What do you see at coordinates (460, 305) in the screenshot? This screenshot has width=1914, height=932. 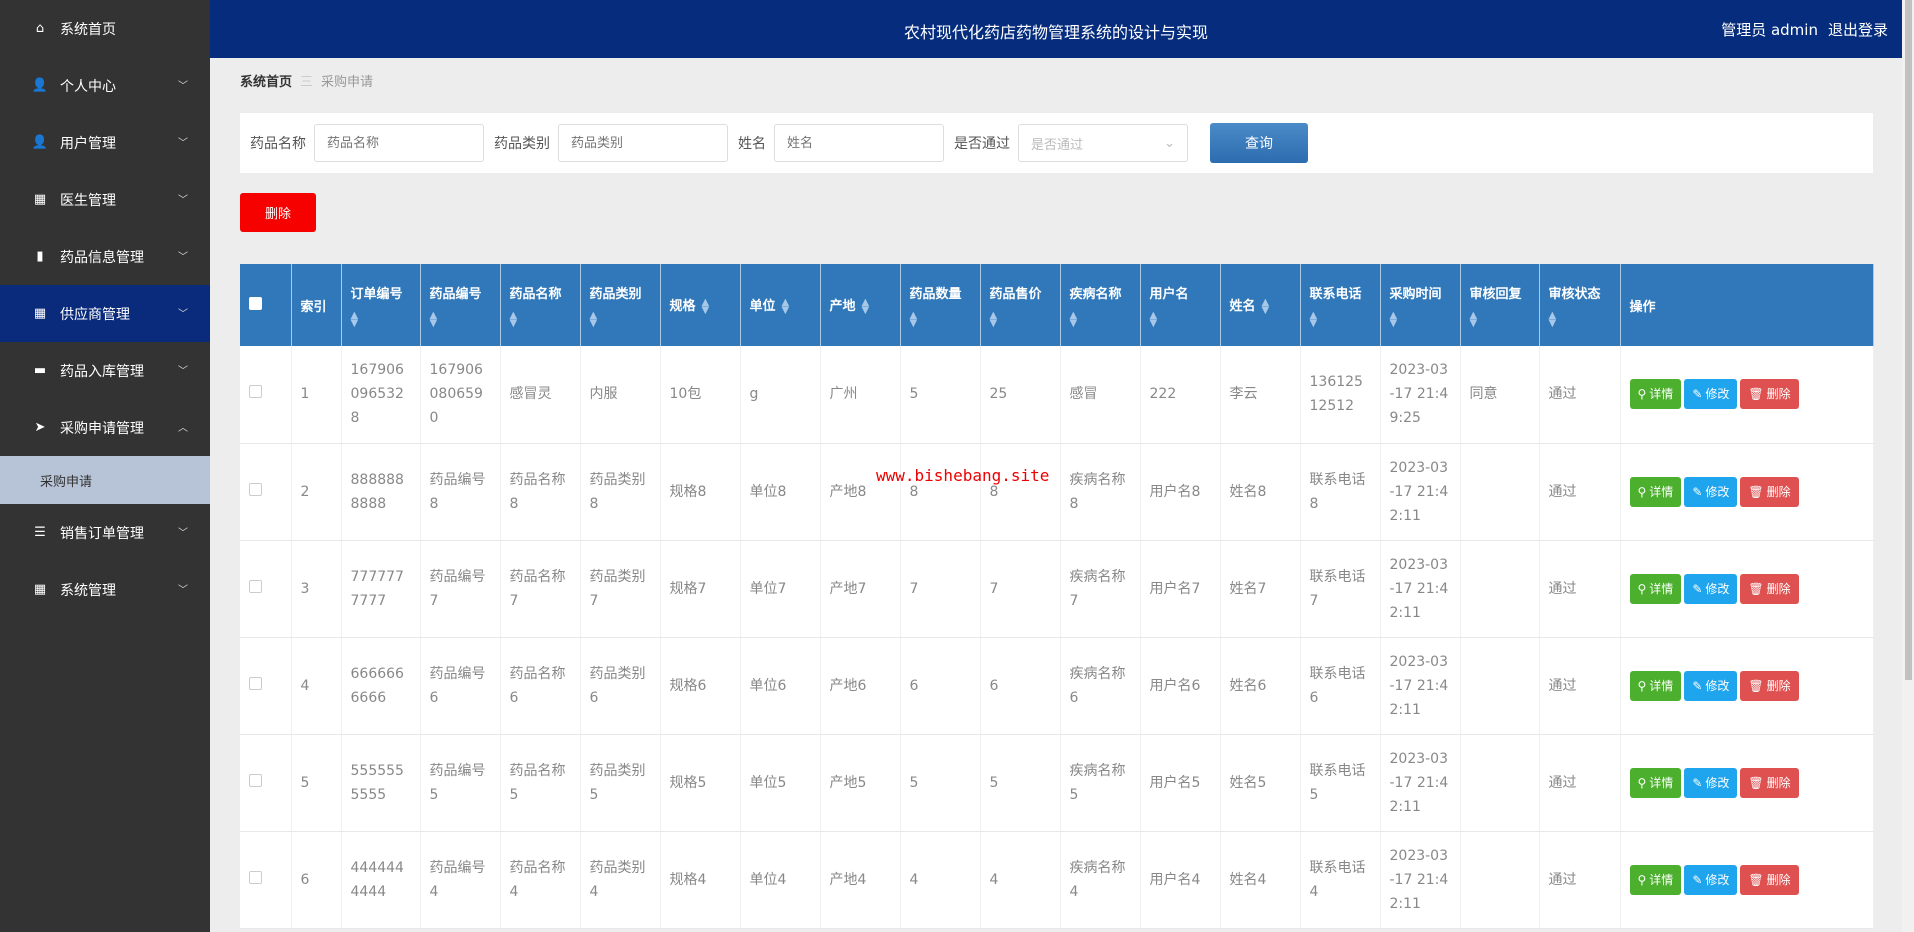 I see `column-header: 药品编号 ▲ ▼` at bounding box center [460, 305].